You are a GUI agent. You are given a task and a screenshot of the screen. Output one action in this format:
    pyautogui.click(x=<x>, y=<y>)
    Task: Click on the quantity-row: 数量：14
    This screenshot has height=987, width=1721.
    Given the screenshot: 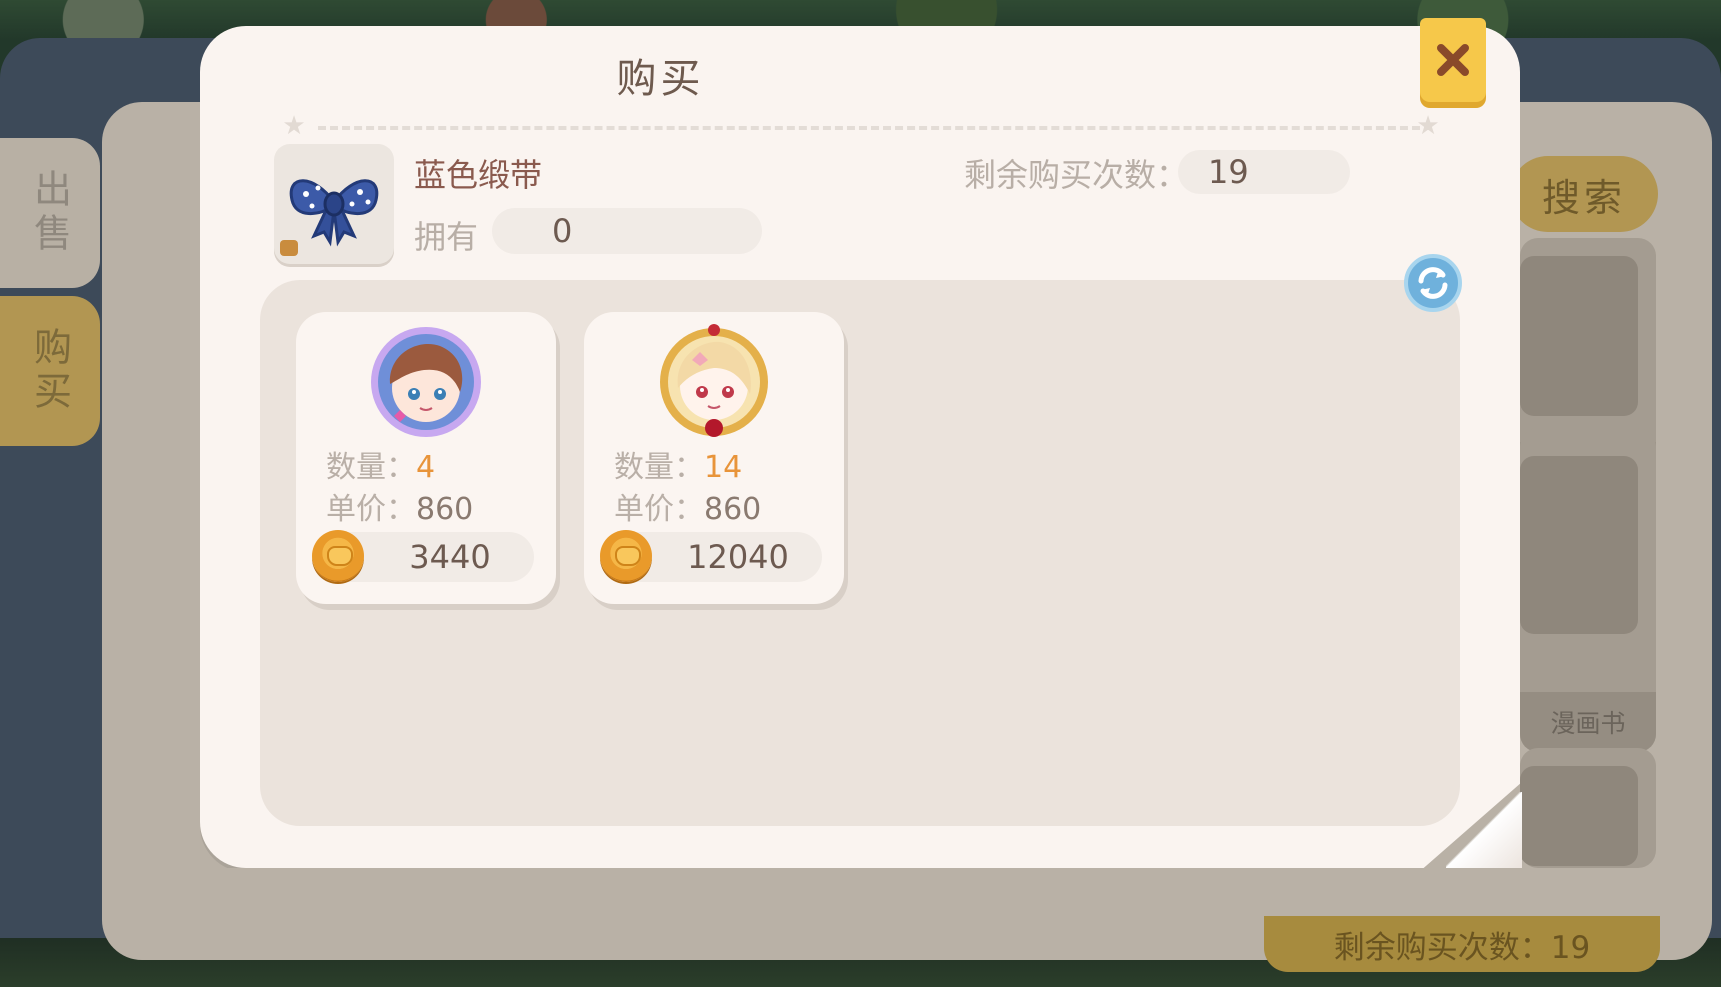 What is the action you would take?
    pyautogui.click(x=678, y=467)
    